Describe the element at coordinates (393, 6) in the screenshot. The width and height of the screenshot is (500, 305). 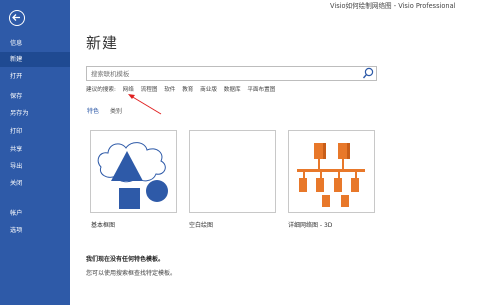
I see `window-title: Visio如何绘制网络图 - Visio Professional` at that location.